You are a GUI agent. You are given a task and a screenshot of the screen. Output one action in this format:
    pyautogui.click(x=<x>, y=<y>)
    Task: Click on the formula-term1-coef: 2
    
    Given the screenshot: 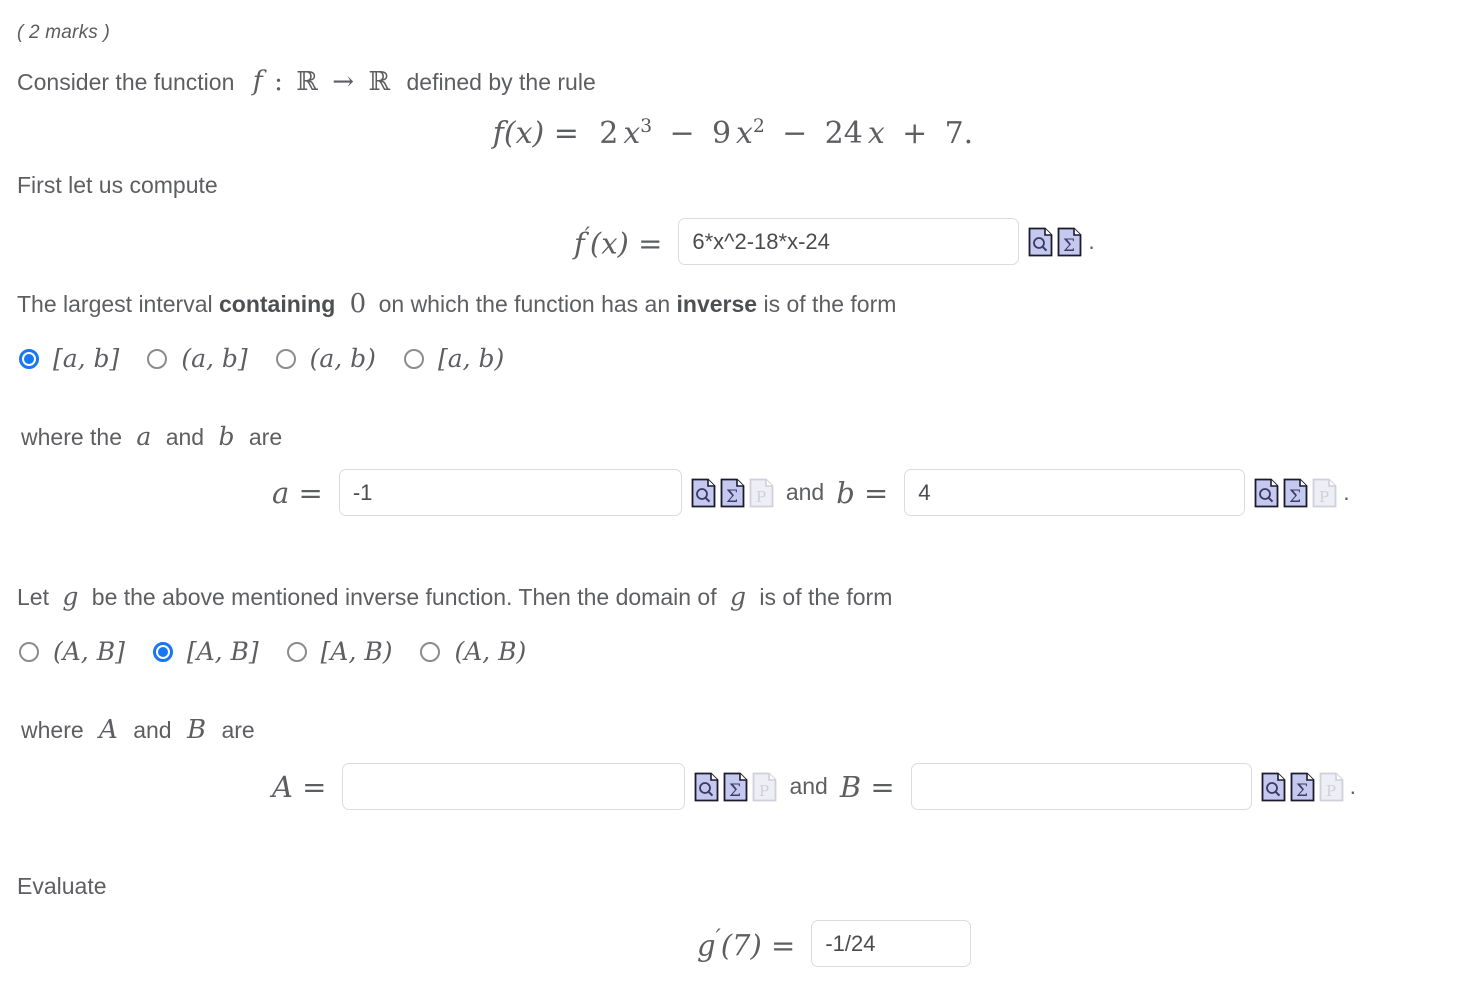 What is the action you would take?
    pyautogui.click(x=609, y=133)
    